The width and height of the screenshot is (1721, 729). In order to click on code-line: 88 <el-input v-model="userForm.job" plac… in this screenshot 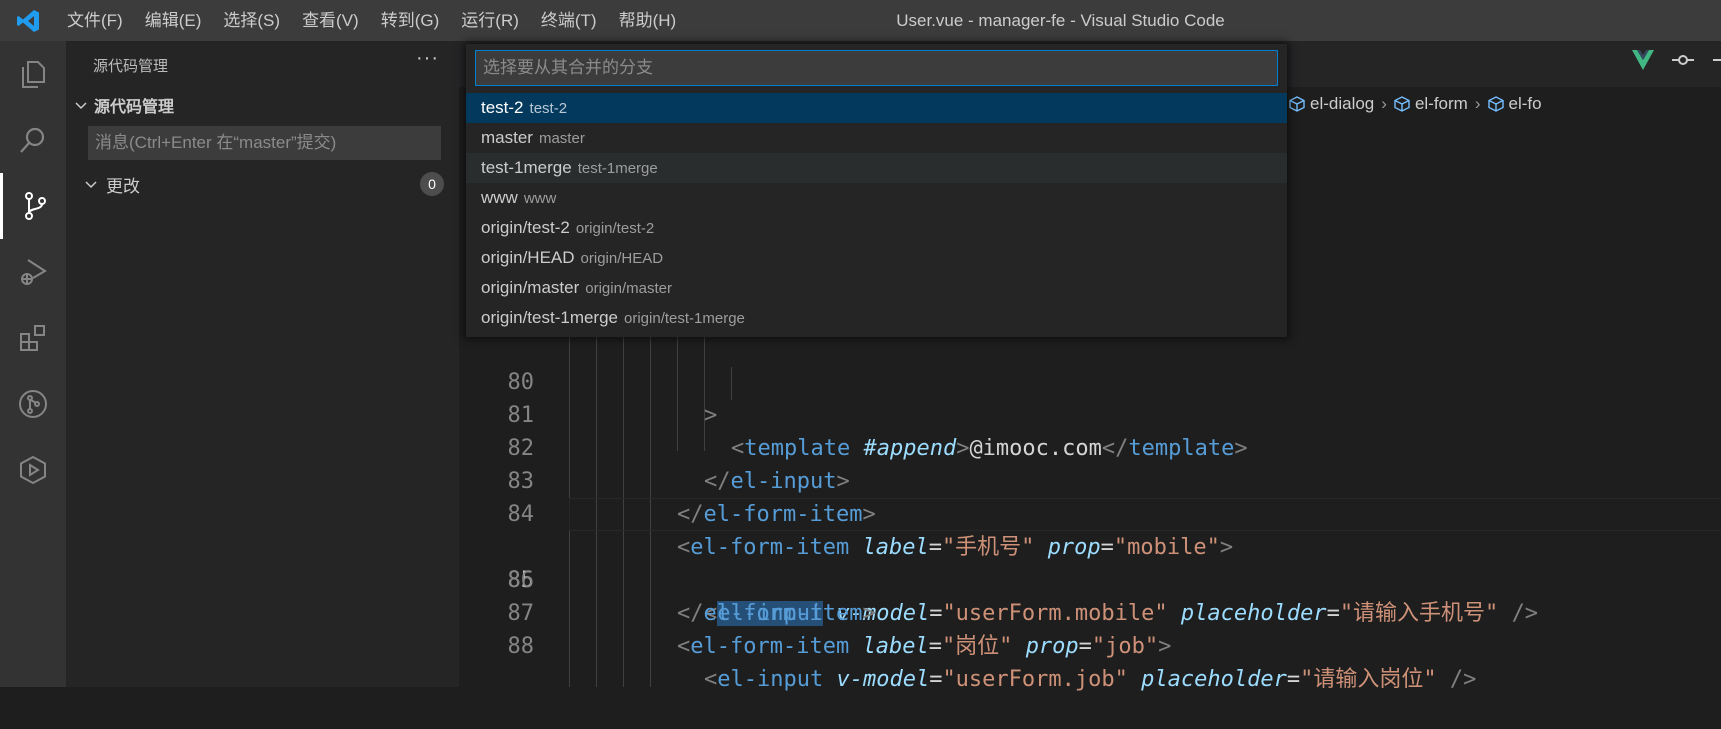, I will do `click(992, 663)`.